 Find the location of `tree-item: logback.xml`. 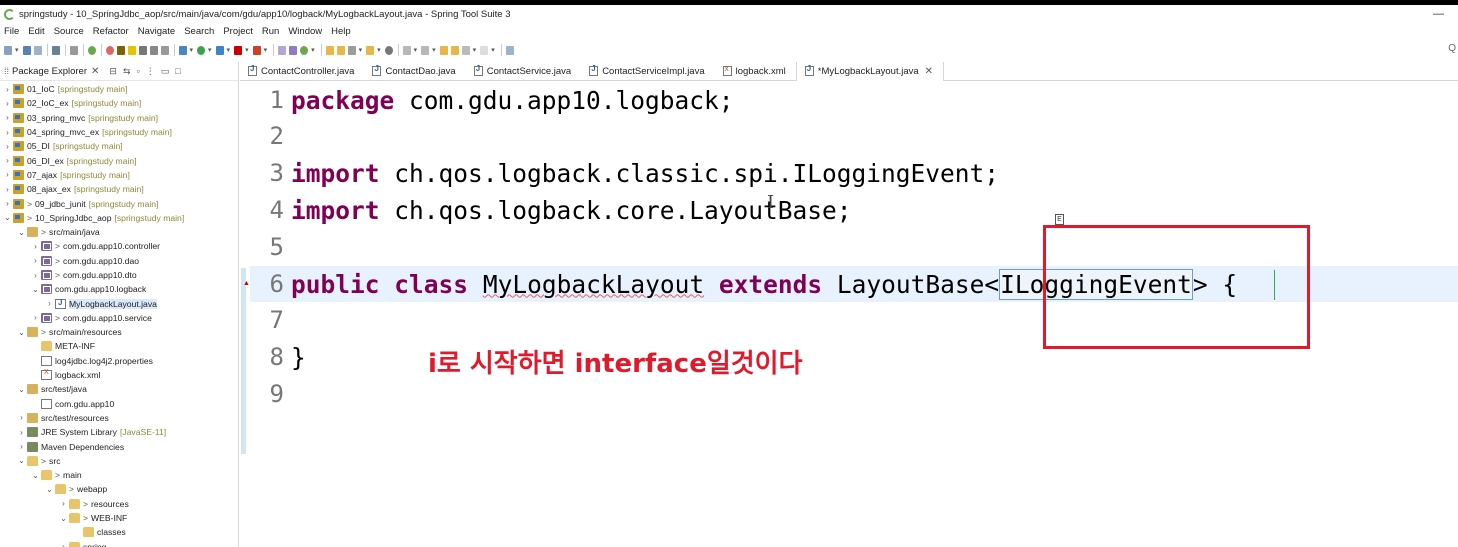

tree-item: logback.xml is located at coordinates (119, 375).